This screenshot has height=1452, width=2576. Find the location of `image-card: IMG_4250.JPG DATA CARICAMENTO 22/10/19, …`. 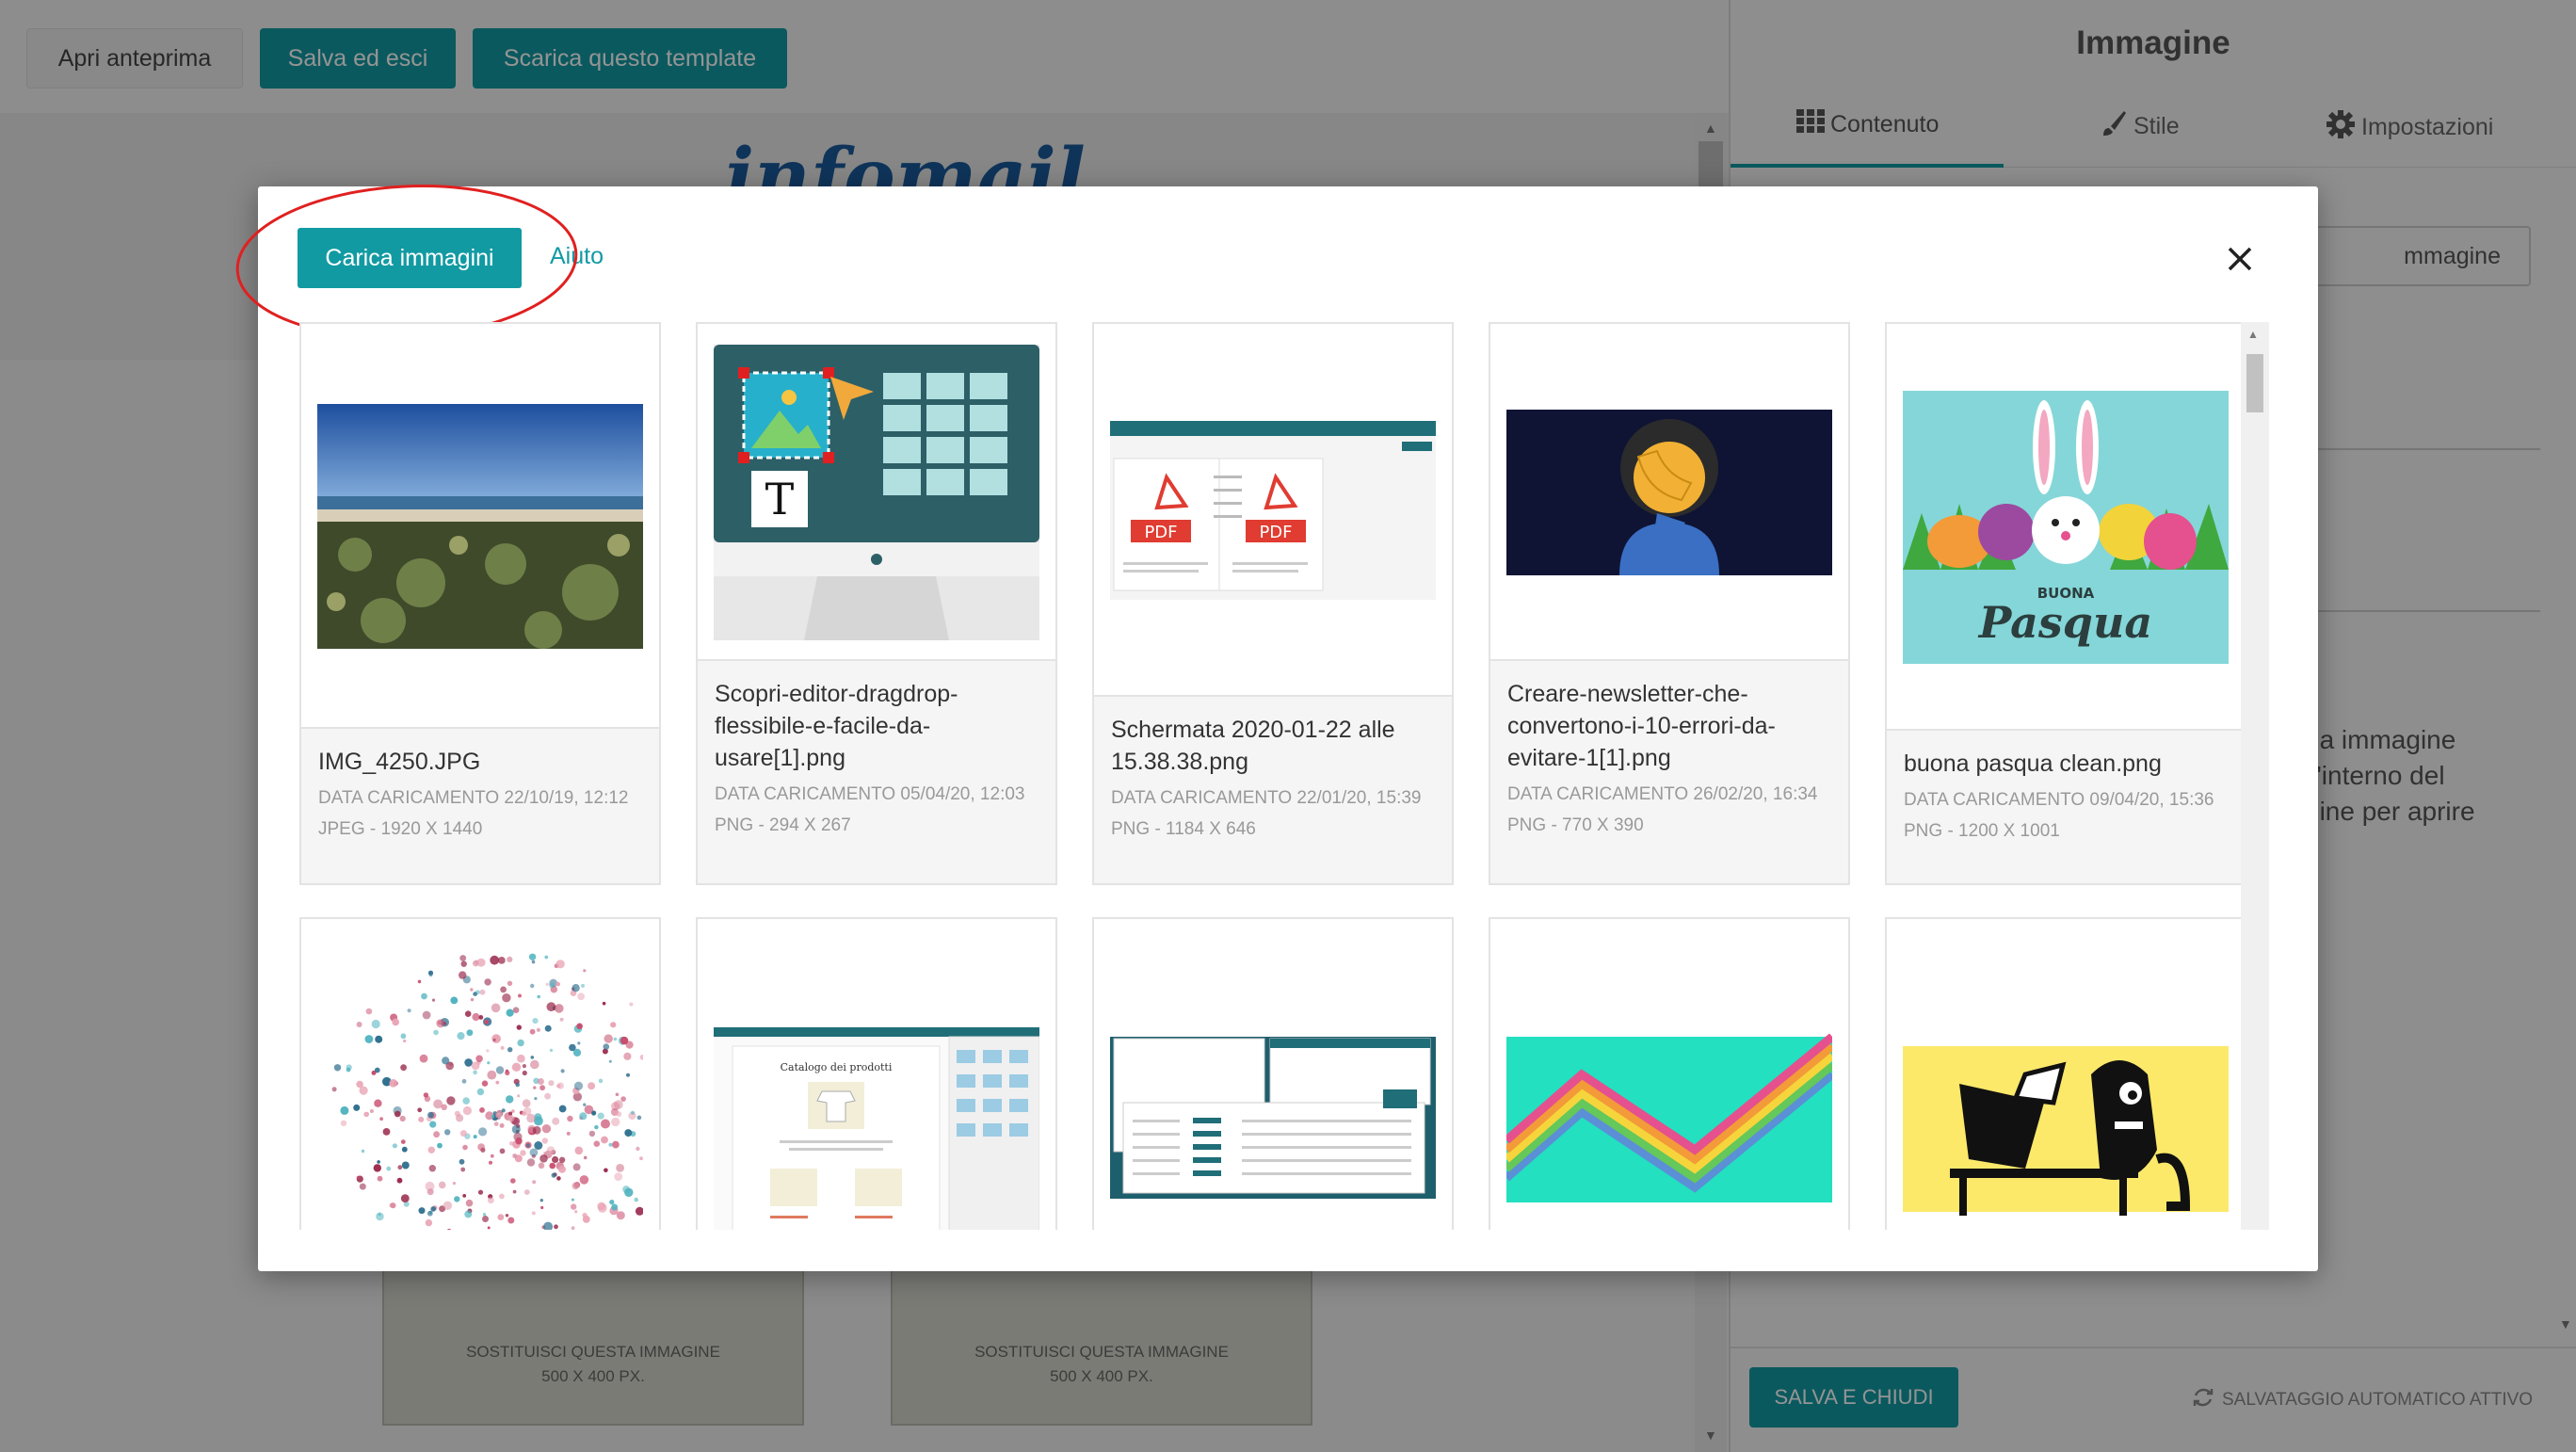

image-card: IMG_4250.JPG DATA CARICAMENTO 22/10/19, … is located at coordinates (480, 603).